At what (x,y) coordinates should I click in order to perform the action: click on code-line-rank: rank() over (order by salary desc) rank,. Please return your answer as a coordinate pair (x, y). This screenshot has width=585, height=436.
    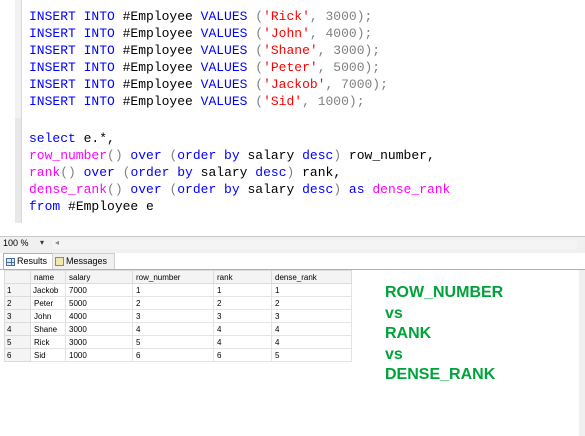
    Looking at the image, I should click on (185, 172).